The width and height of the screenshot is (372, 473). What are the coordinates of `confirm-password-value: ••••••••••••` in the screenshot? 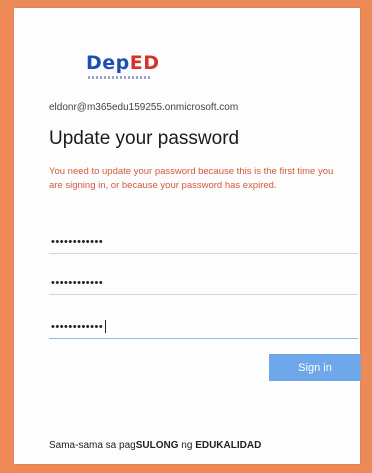 It's located at (77, 326).